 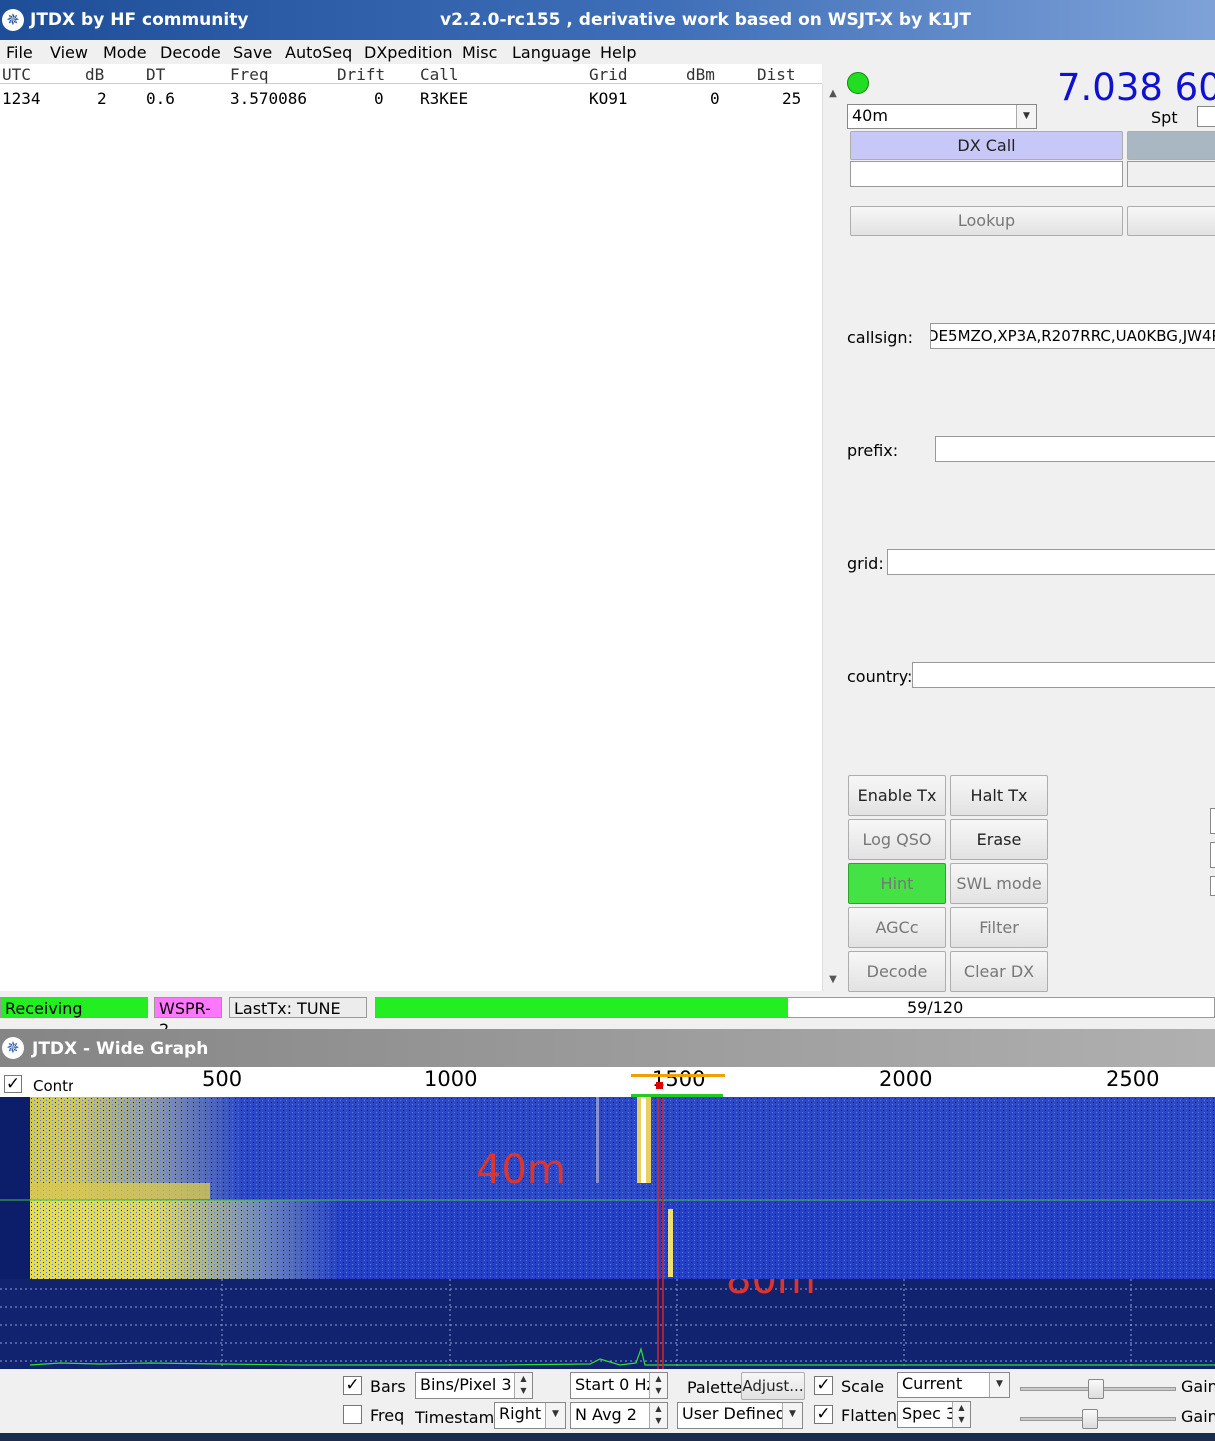 What do you see at coordinates (520, 1413) in the screenshot?
I see `timestamp-value: Right` at bounding box center [520, 1413].